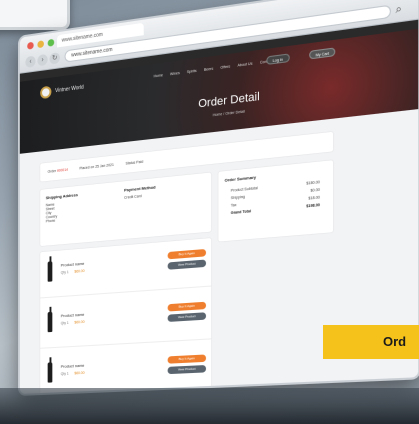 The height and width of the screenshot is (424, 419). I want to click on maximize-window-button, so click(51, 42).